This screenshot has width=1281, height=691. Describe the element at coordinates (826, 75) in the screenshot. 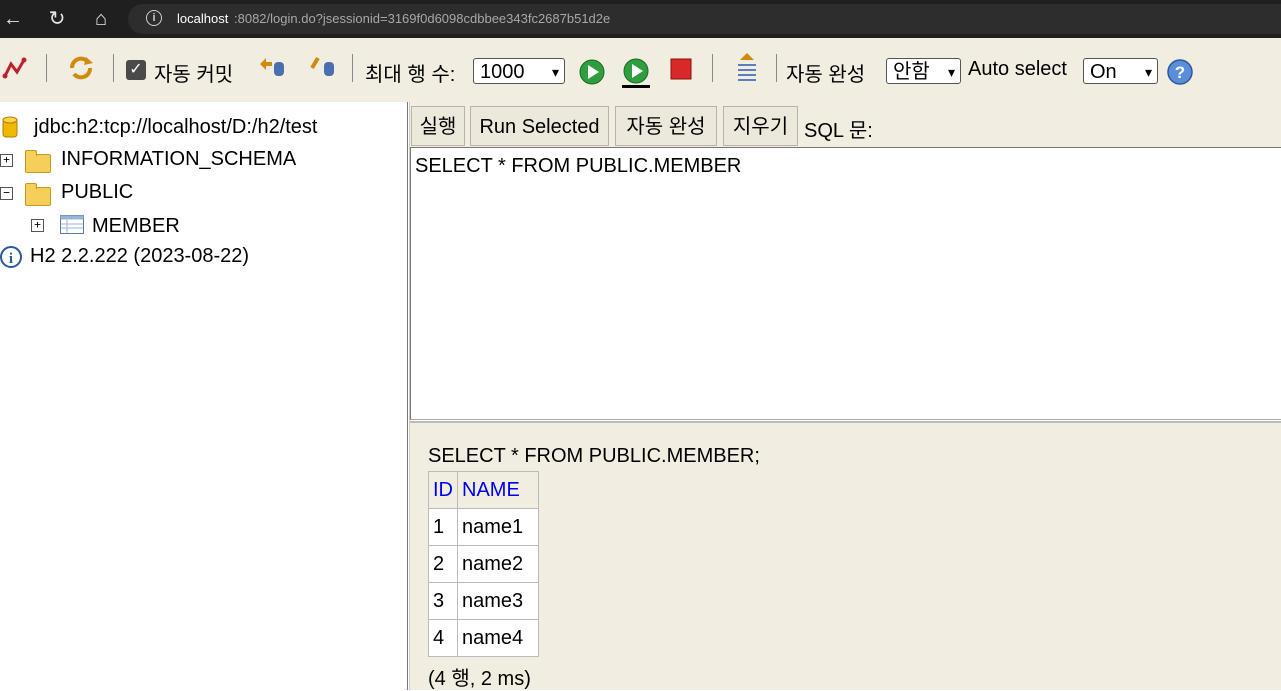

I see `autocomplete-label: 자동 완성` at that location.